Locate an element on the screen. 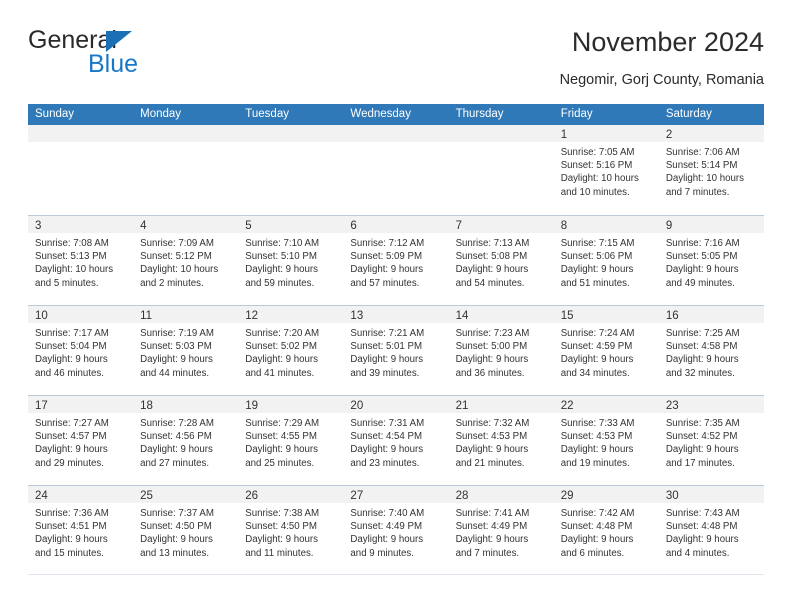 This screenshot has height=612, width=792. sunrise-text: Sunrise: 7:09 AM is located at coordinates (177, 243).